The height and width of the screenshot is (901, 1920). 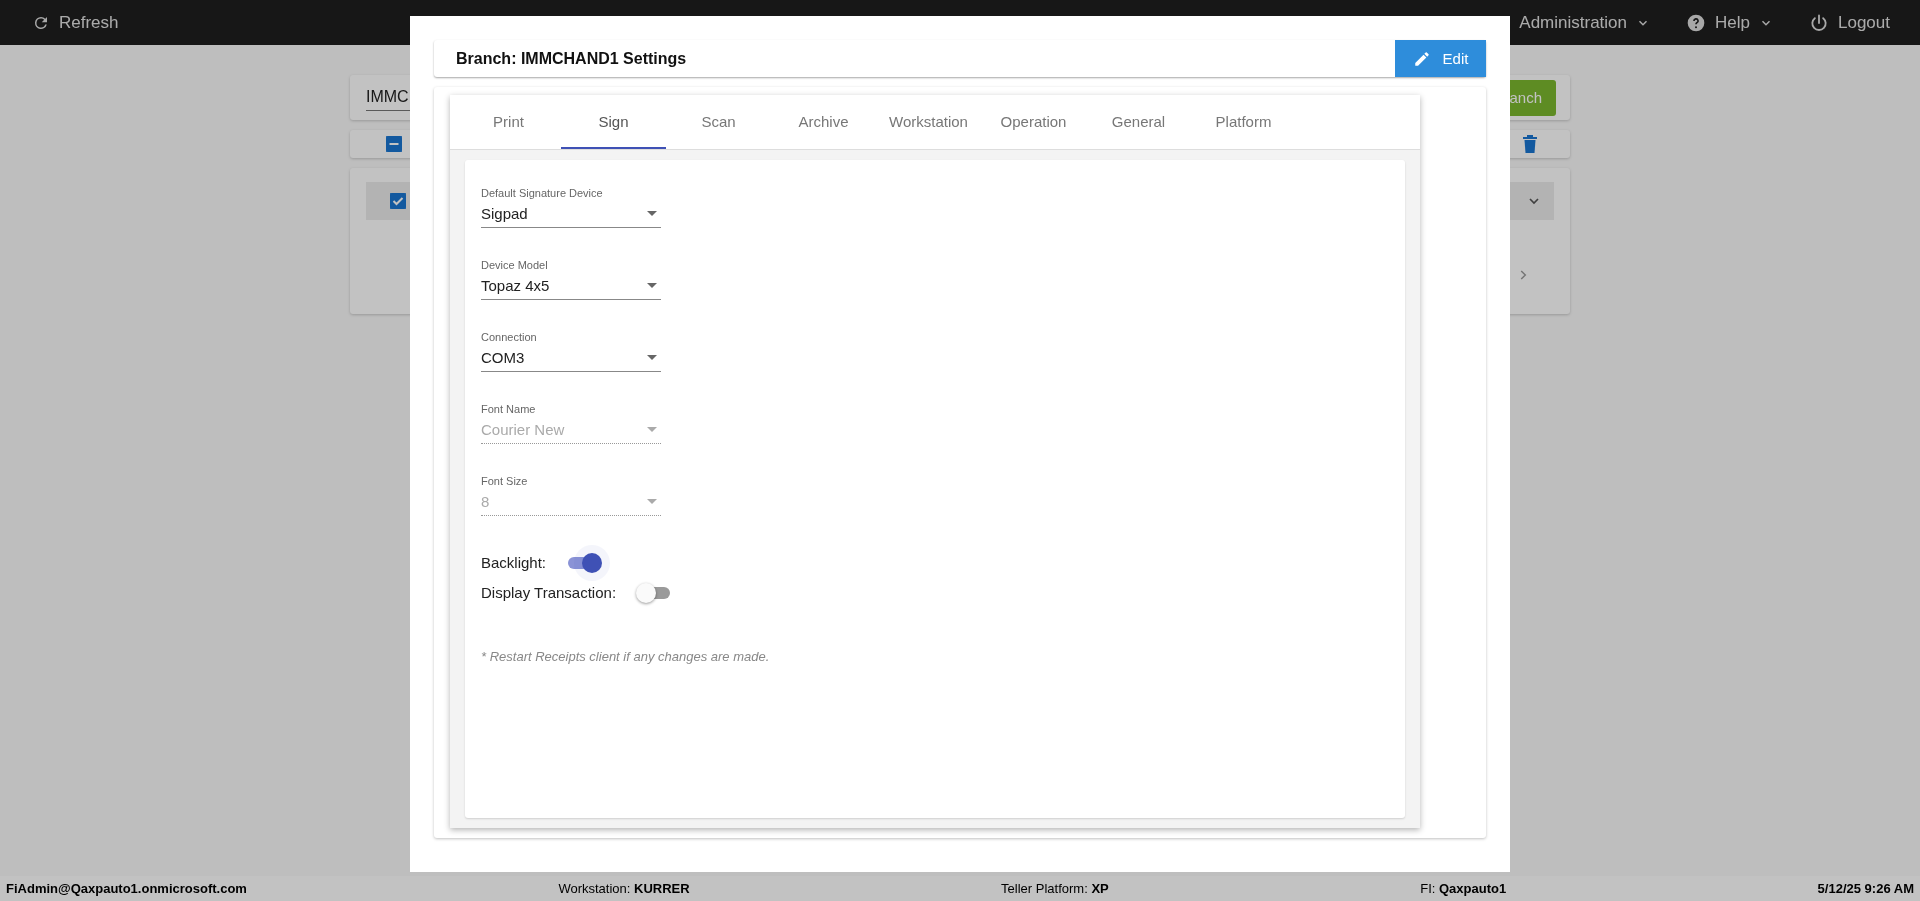 What do you see at coordinates (1138, 122) in the screenshot?
I see `tab: General` at bounding box center [1138, 122].